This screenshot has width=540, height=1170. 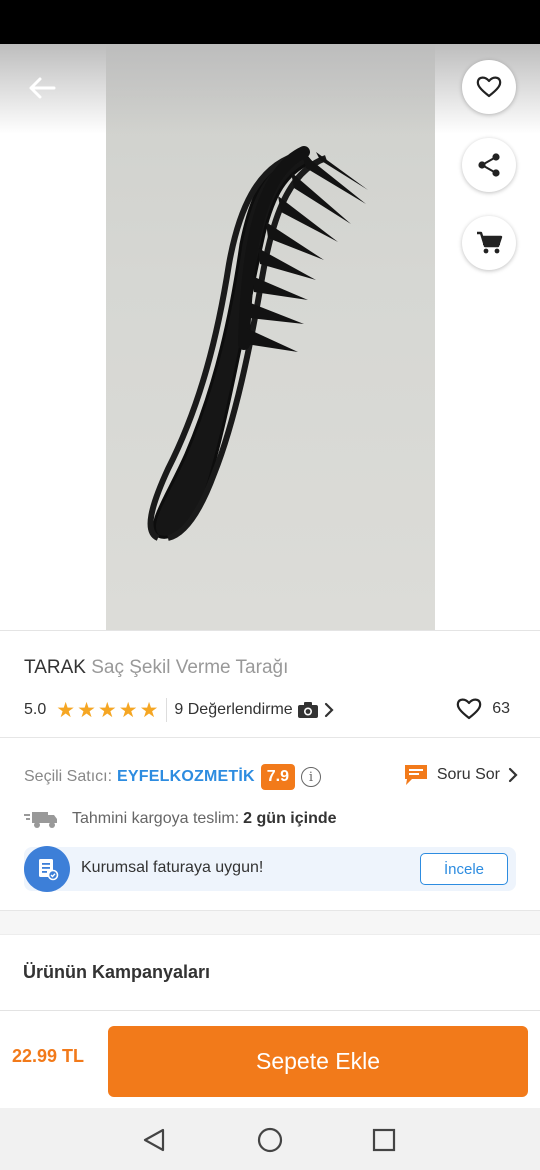 I want to click on delivery-row: Tahmini kargoya teslim: 2 gün içinde, so click(x=180, y=819).